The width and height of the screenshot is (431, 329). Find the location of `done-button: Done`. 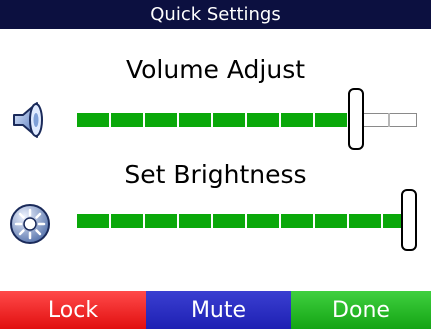

done-button: Done is located at coordinates (361, 310).